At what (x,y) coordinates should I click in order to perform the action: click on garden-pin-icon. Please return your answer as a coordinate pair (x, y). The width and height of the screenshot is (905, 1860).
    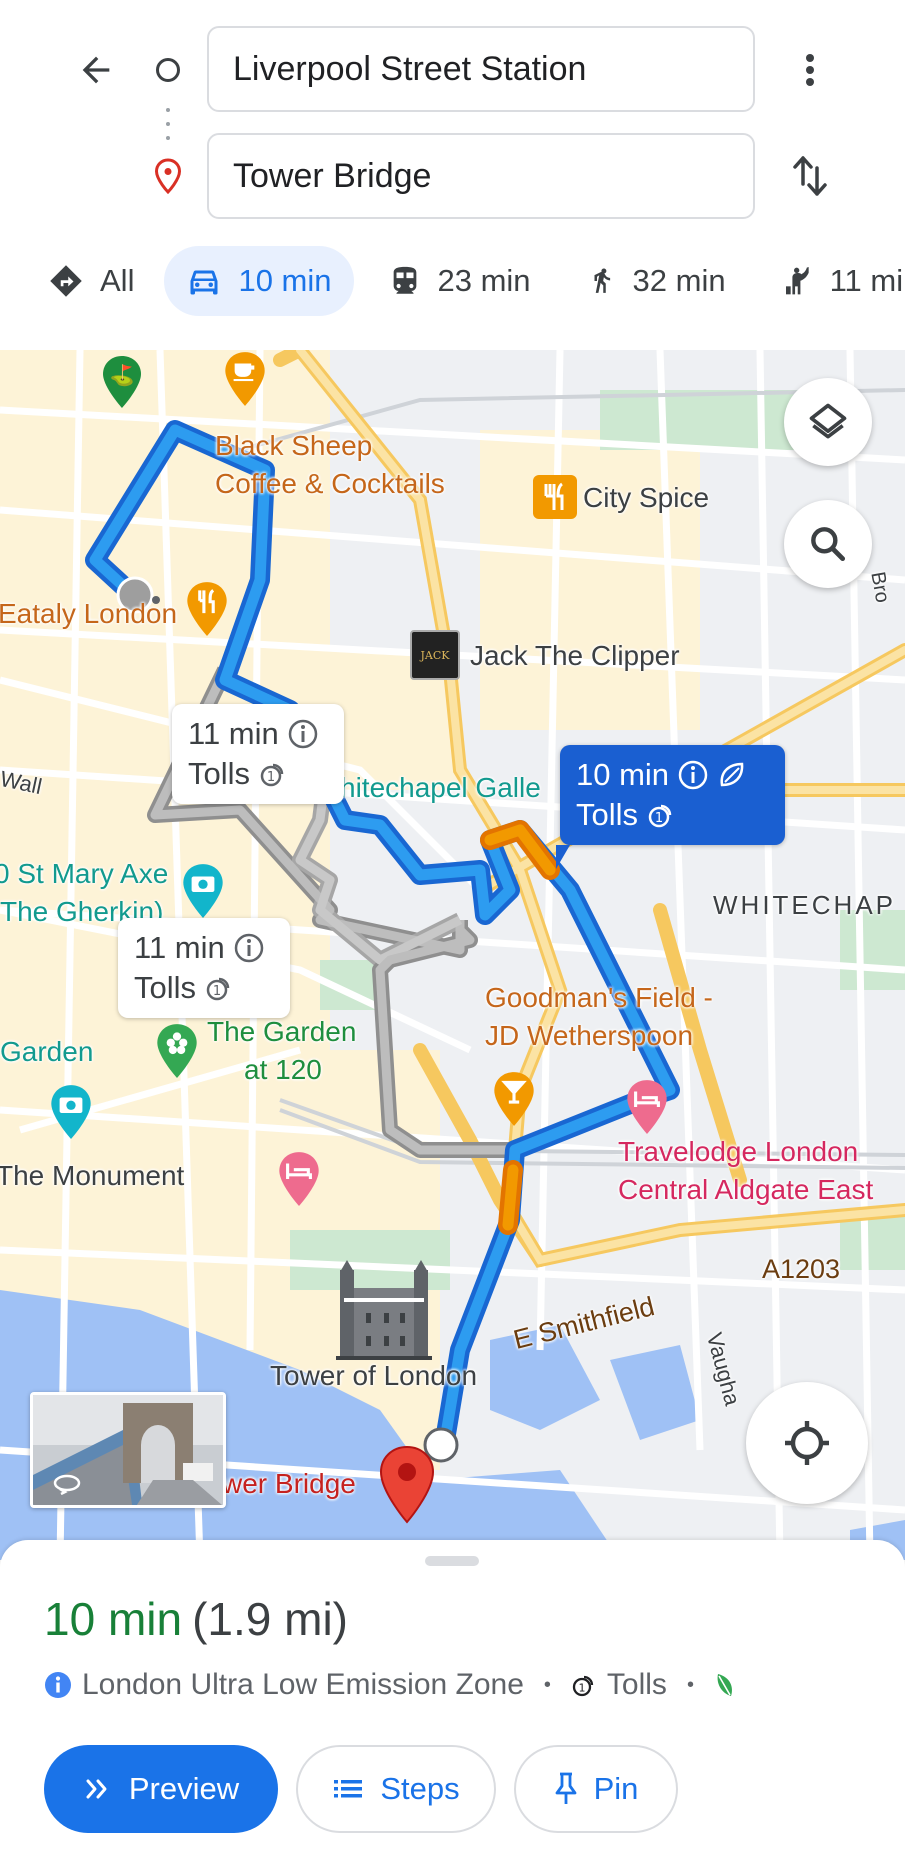
    Looking at the image, I should click on (177, 1051).